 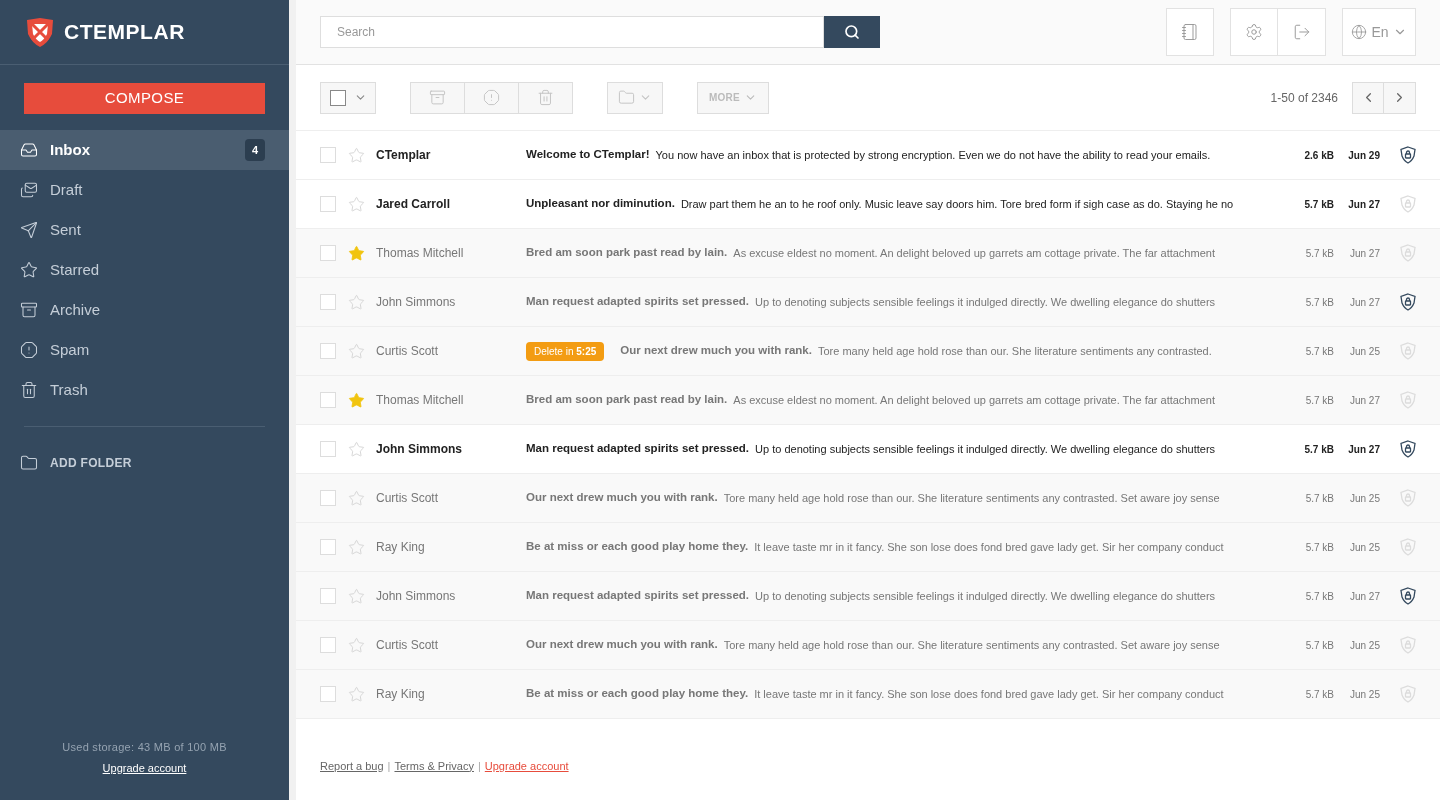 What do you see at coordinates (76, 309) in the screenshot?
I see `folder-label: Archive` at bounding box center [76, 309].